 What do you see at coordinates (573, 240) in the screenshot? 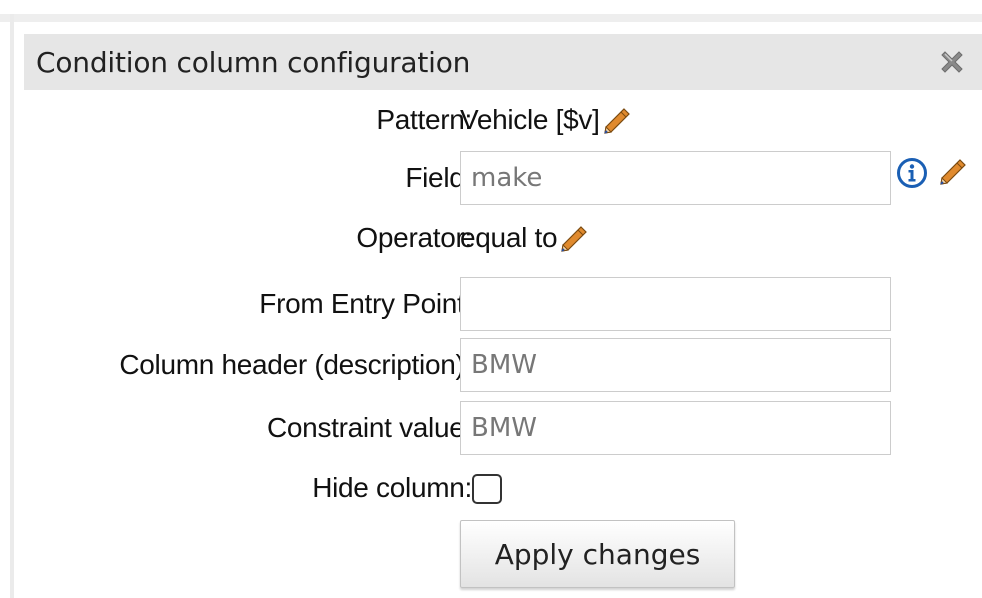
I see `operator-pencil-icon` at bounding box center [573, 240].